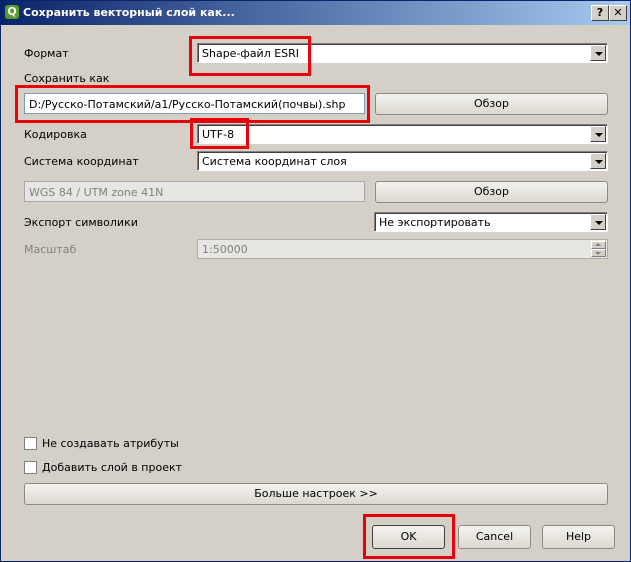  I want to click on help-title-button: ?, so click(600, 13).